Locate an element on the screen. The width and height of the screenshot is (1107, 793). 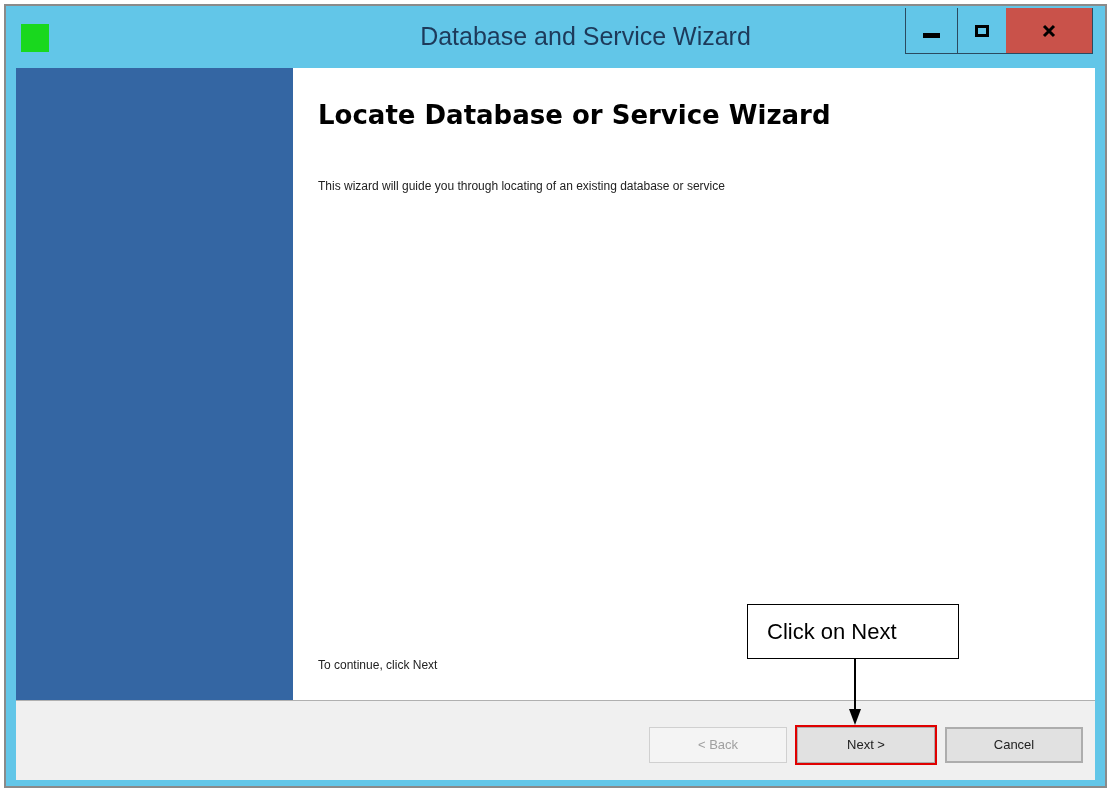
app-icon is located at coordinates (35, 38).